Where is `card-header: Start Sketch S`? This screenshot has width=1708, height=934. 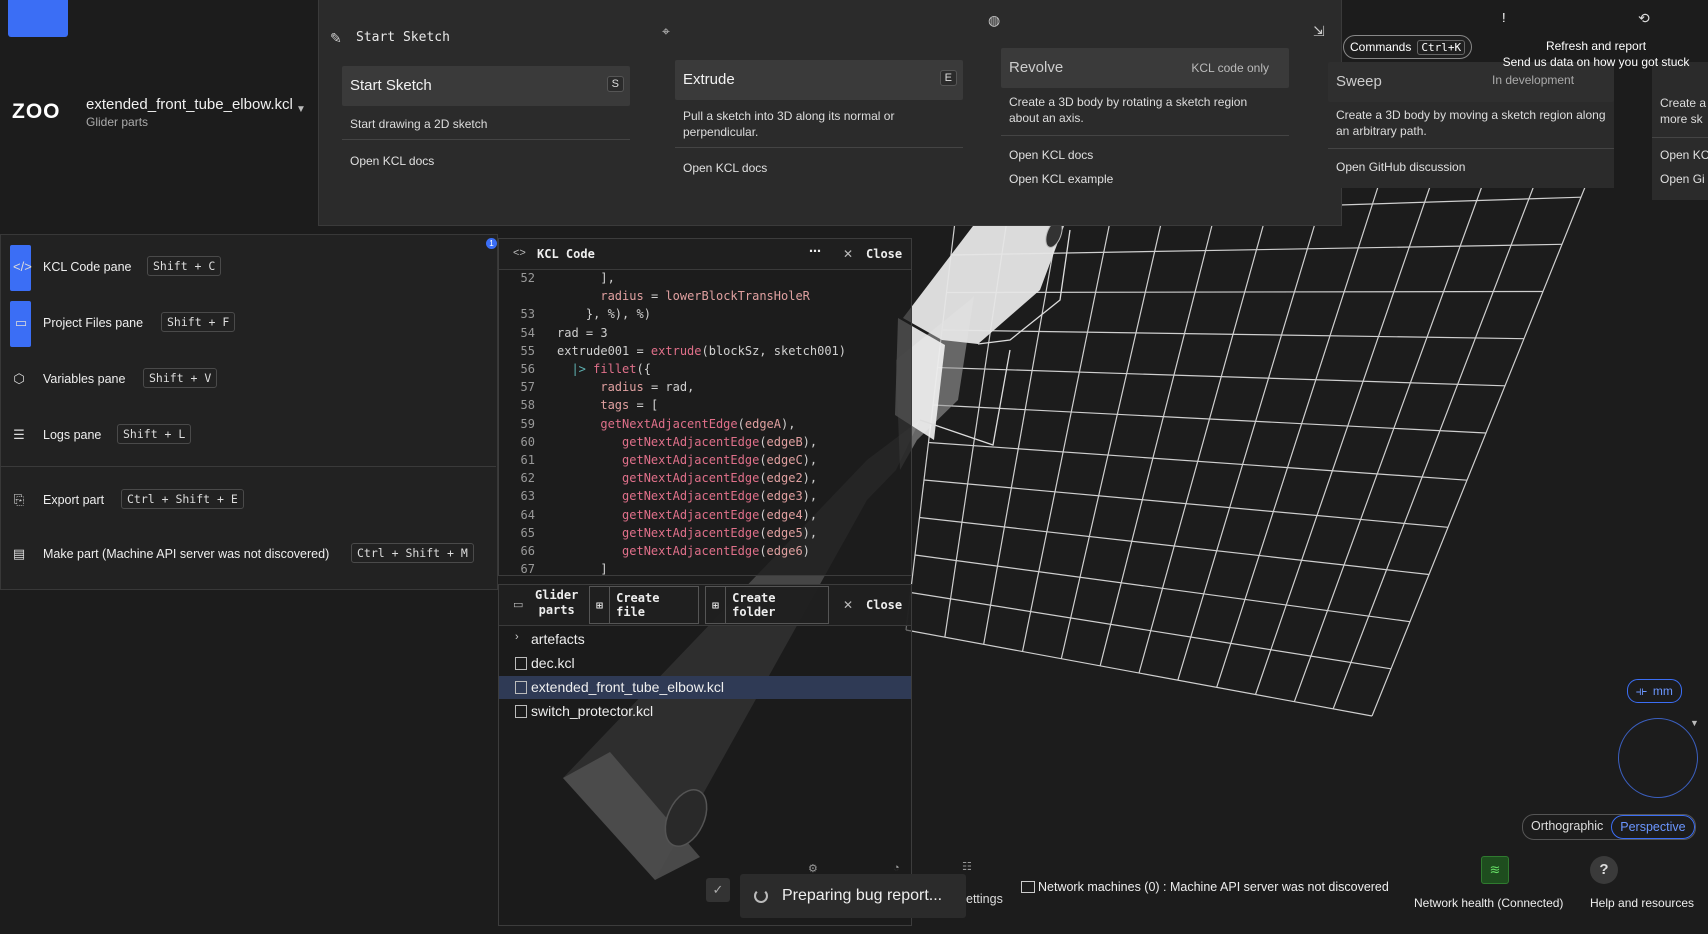 card-header: Start Sketch S is located at coordinates (486, 86).